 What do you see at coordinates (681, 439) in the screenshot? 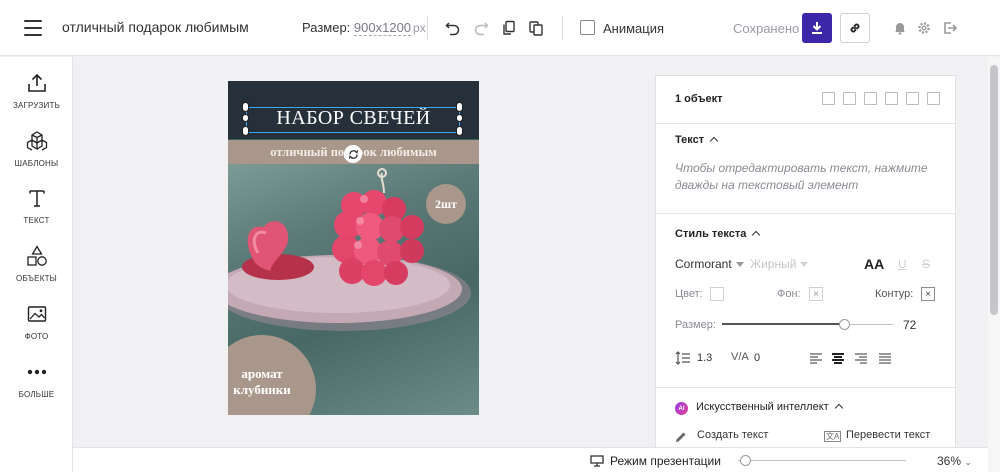
I see `pencil-icon` at bounding box center [681, 439].